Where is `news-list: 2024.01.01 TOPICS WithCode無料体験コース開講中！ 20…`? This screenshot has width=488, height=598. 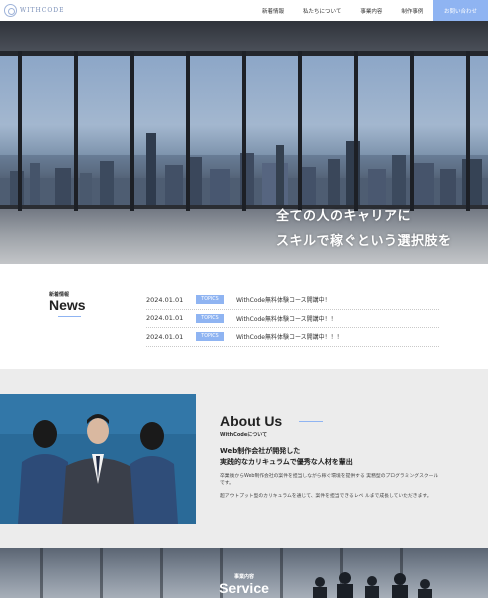
news-list: 2024.01.01 TOPICS WithCode無料体験コース開講中！ 20… is located at coordinates (292, 319).